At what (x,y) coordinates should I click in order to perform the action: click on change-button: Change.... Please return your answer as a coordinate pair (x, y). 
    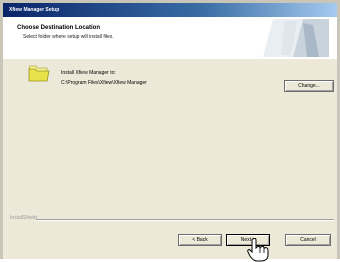
    Looking at the image, I should click on (309, 86).